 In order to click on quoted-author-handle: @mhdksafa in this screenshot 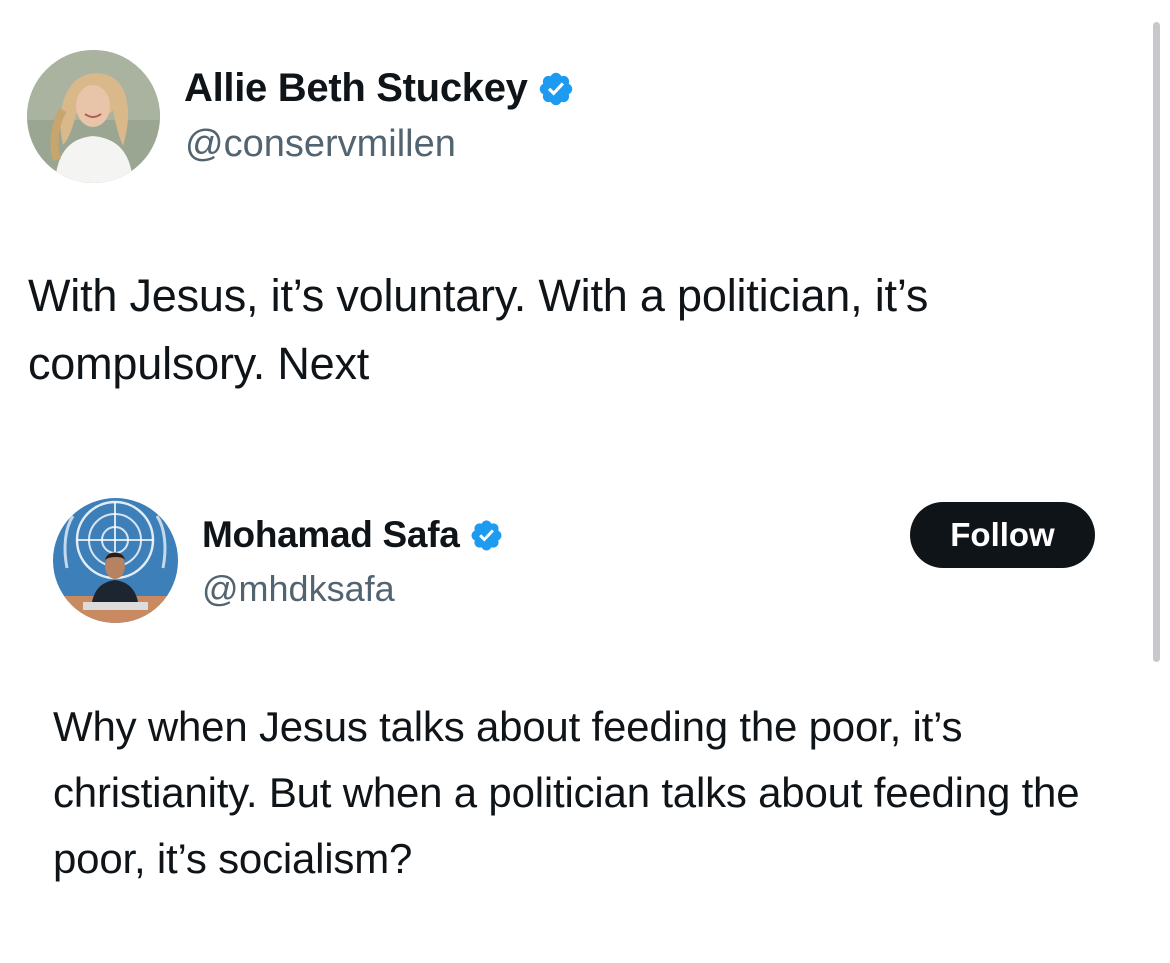, I will do `click(298, 589)`.